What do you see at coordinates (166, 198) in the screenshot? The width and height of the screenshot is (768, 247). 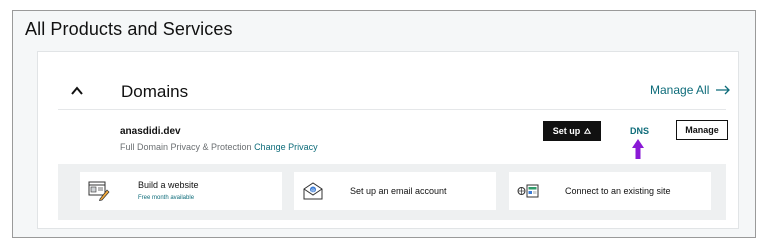 I see `tile-sublabel: Free month available` at bounding box center [166, 198].